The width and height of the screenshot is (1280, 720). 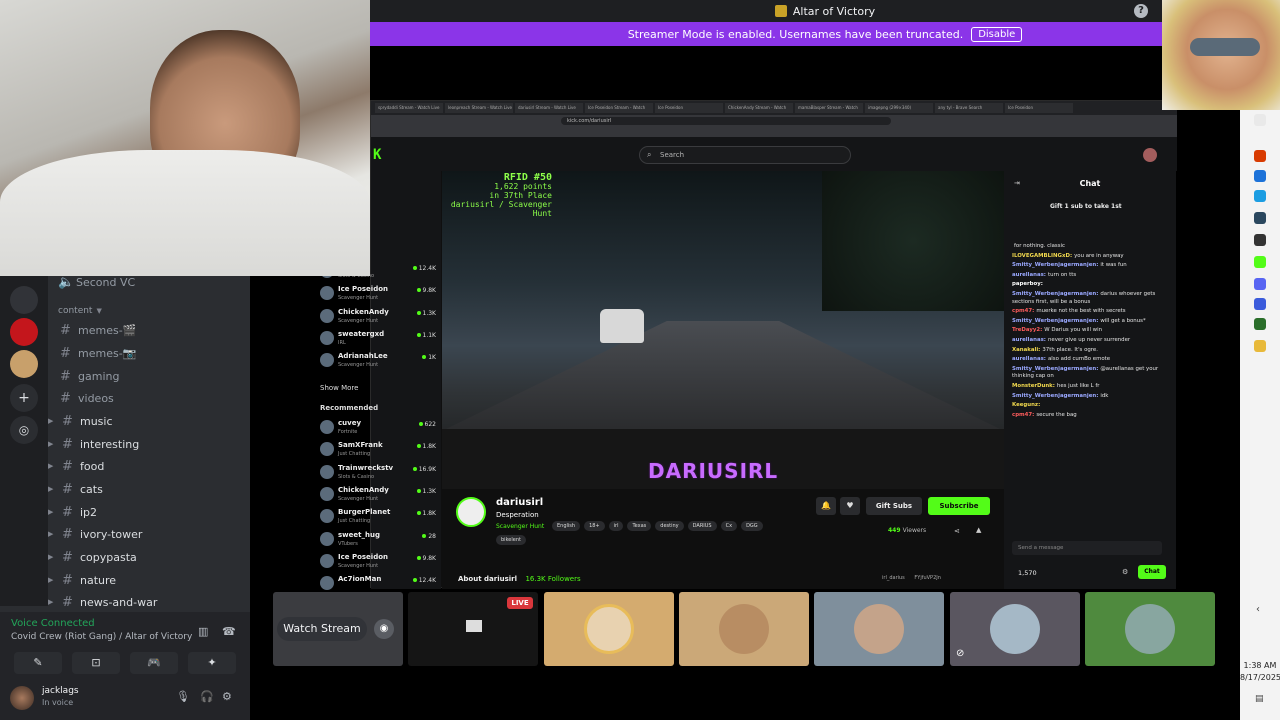 What do you see at coordinates (82, 580) in the screenshot?
I see `channel-item: ▶ # nature` at bounding box center [82, 580].